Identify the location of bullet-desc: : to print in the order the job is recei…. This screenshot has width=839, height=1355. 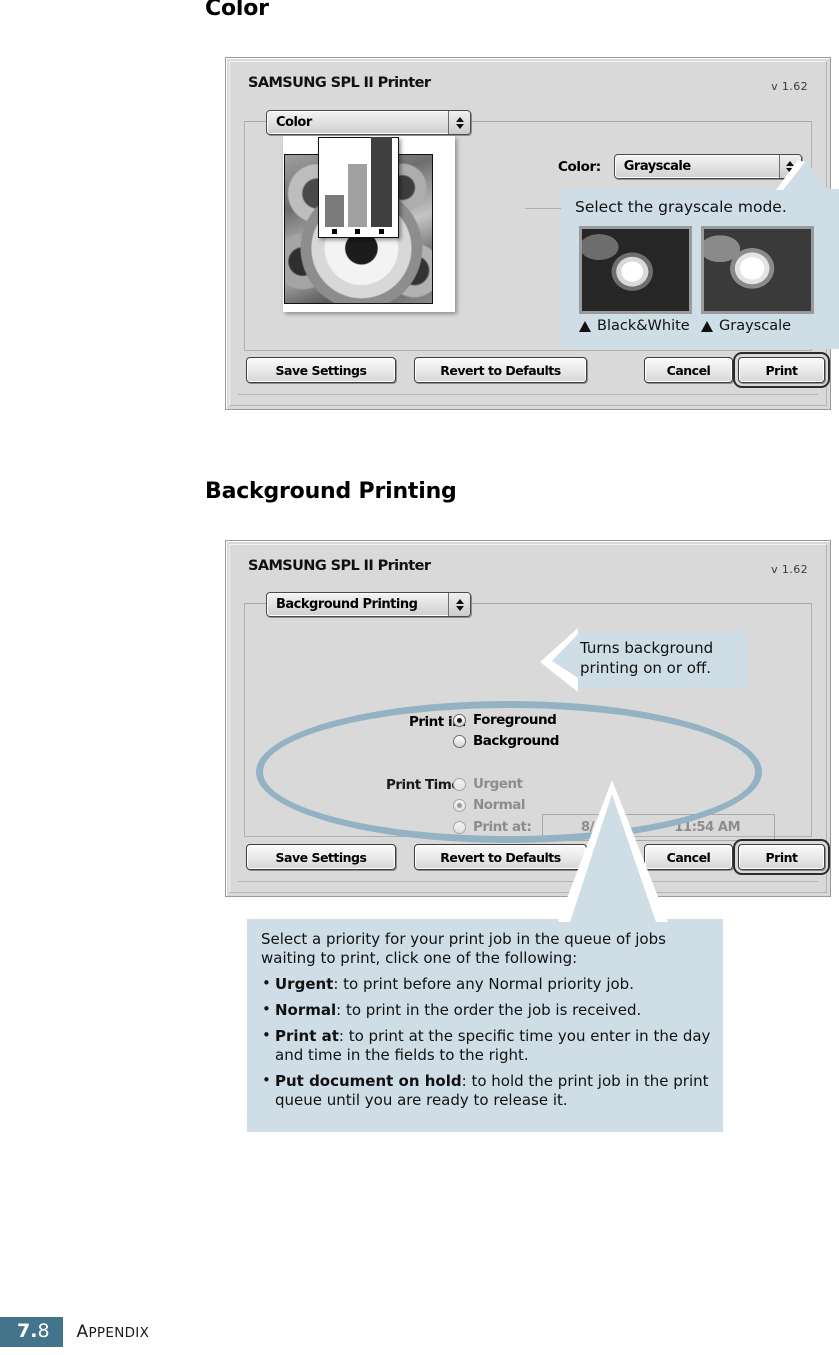
(489, 1010).